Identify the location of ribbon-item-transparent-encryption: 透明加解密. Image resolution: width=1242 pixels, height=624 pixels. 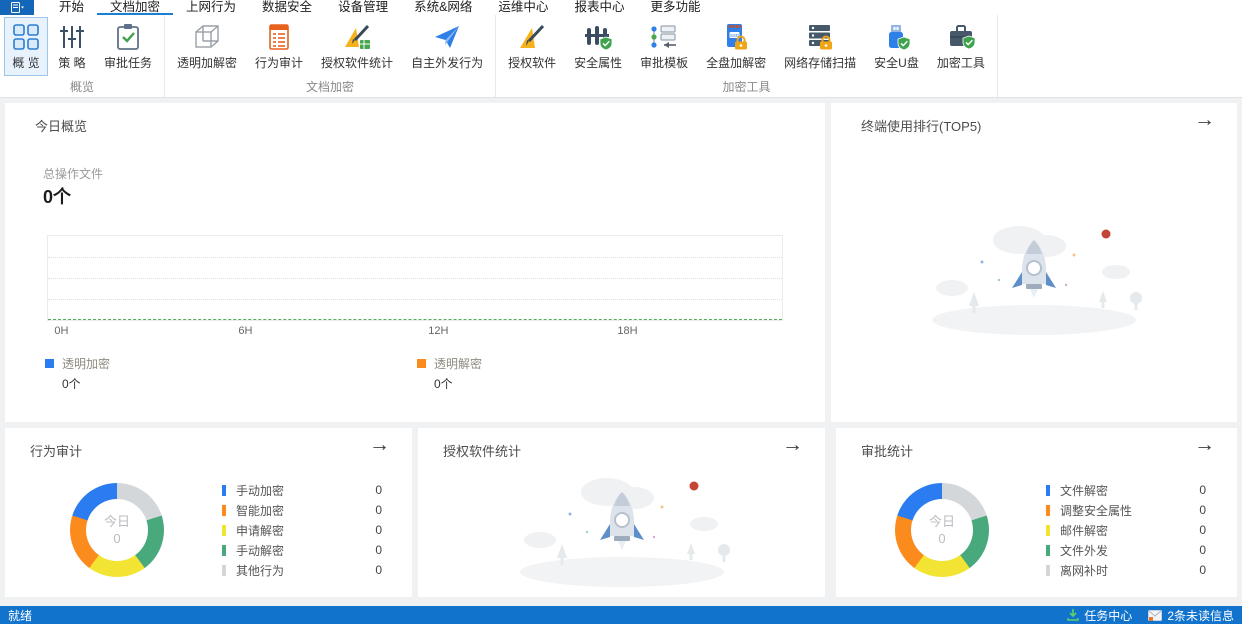
(207, 46).